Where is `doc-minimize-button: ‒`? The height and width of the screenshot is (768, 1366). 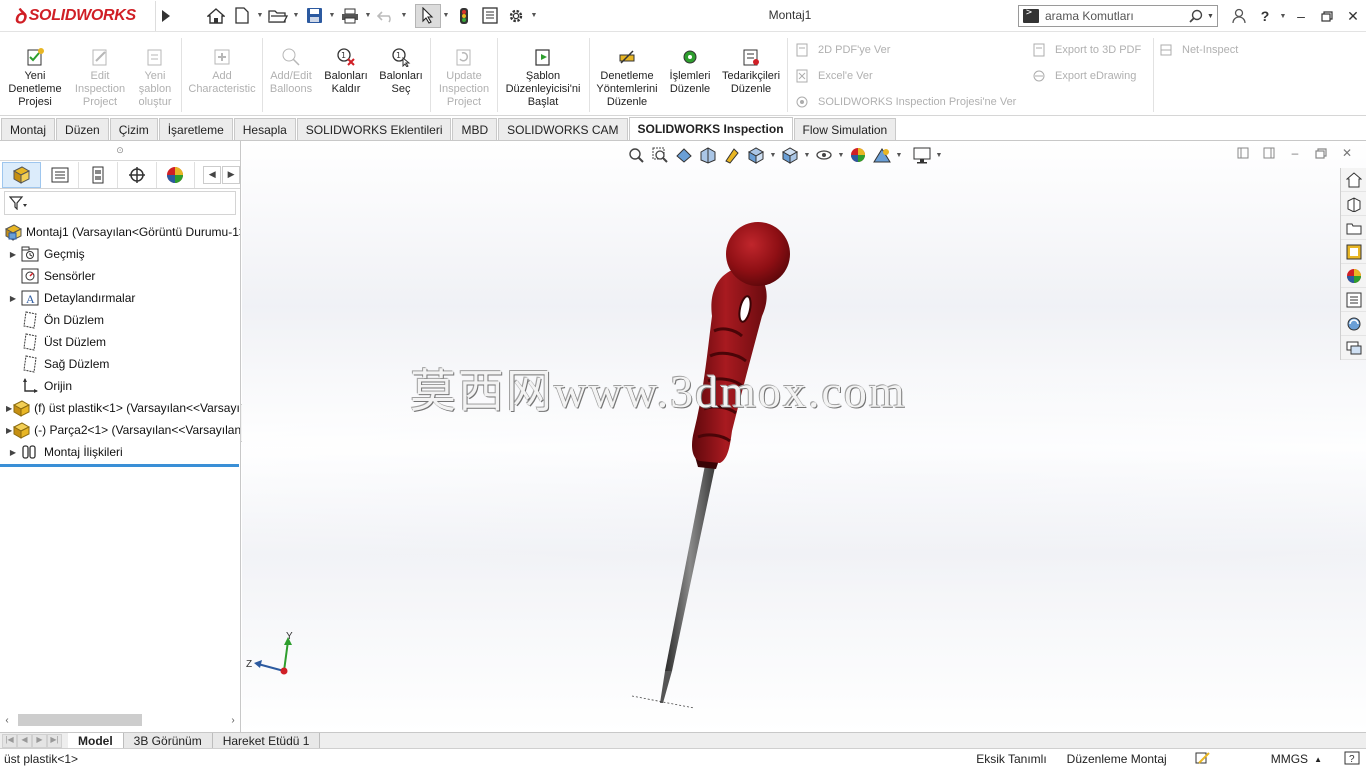 doc-minimize-button: ‒ is located at coordinates (1295, 153).